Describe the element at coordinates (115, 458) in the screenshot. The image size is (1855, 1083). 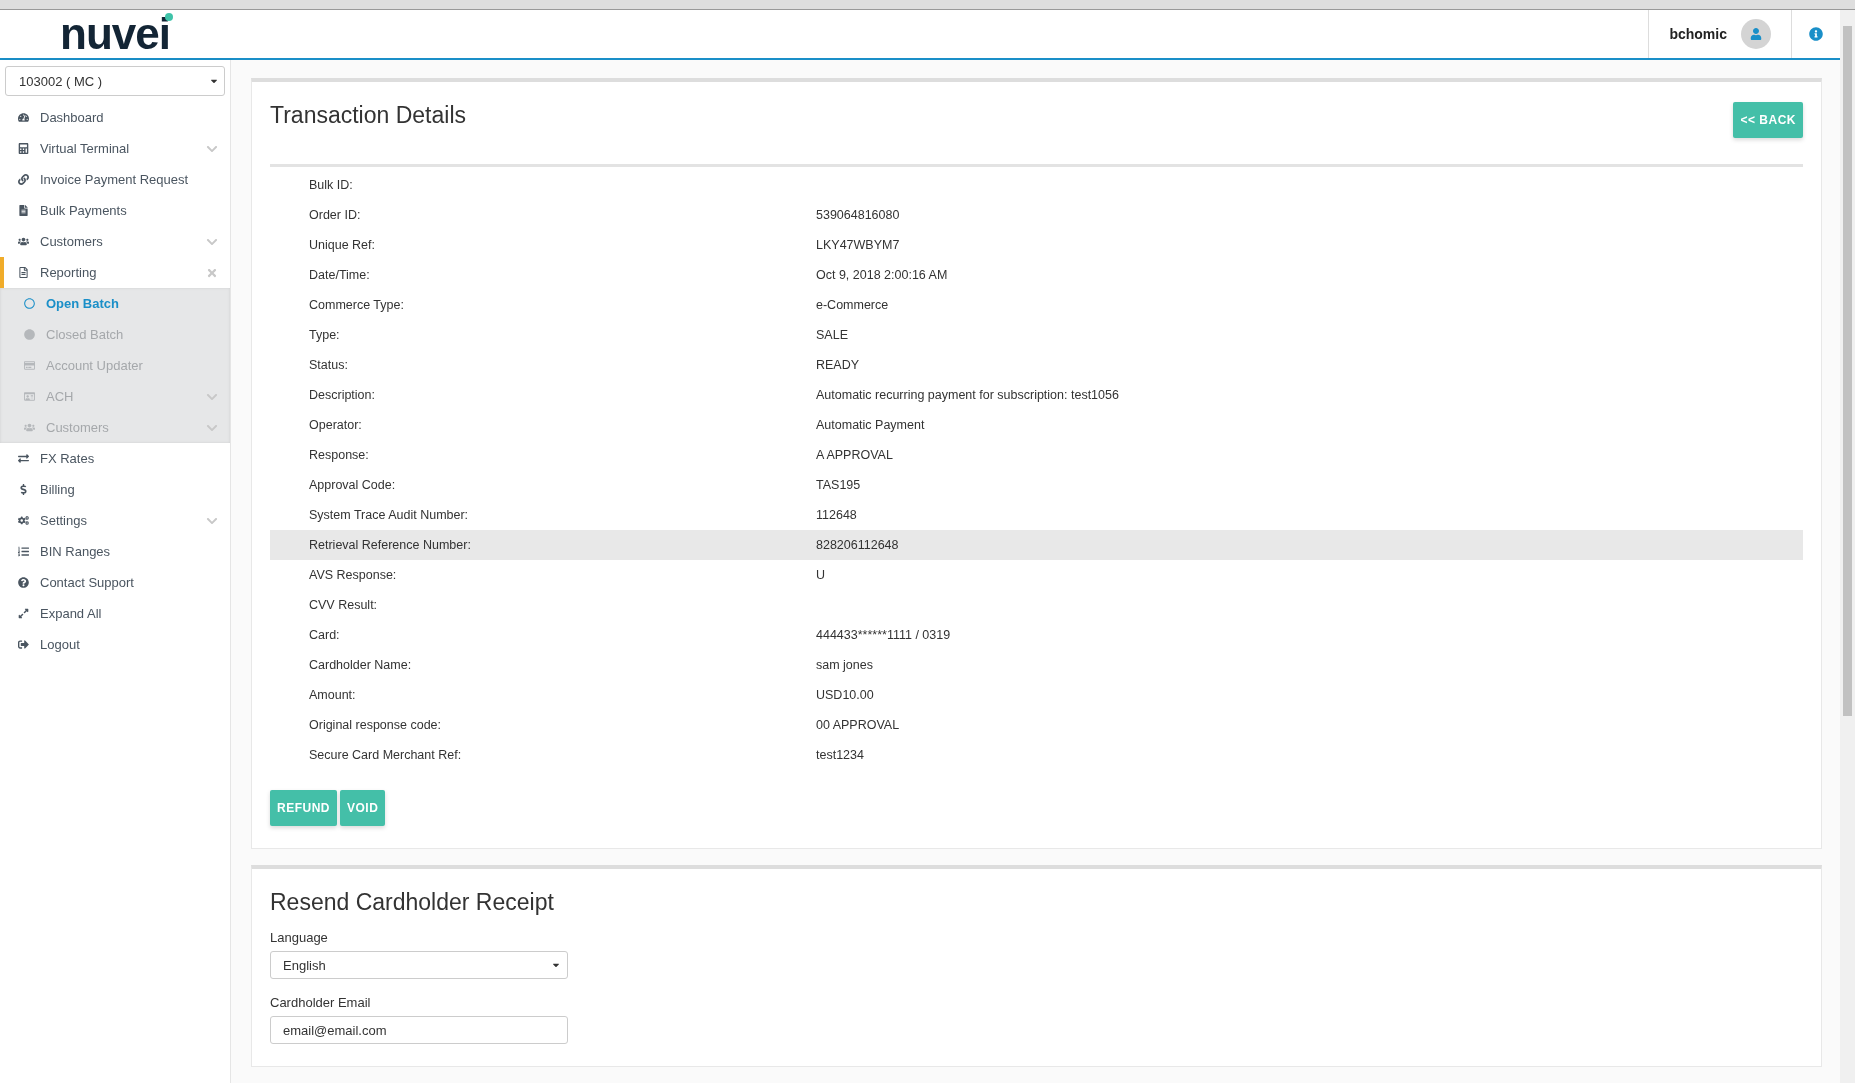
I see `sidebar-item: FX Rates` at that location.